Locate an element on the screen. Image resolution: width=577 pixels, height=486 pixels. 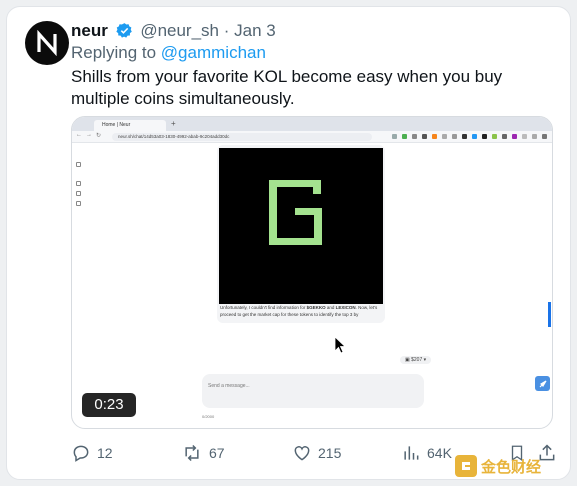
jinse-logo-icon is located at coordinates (466, 466).